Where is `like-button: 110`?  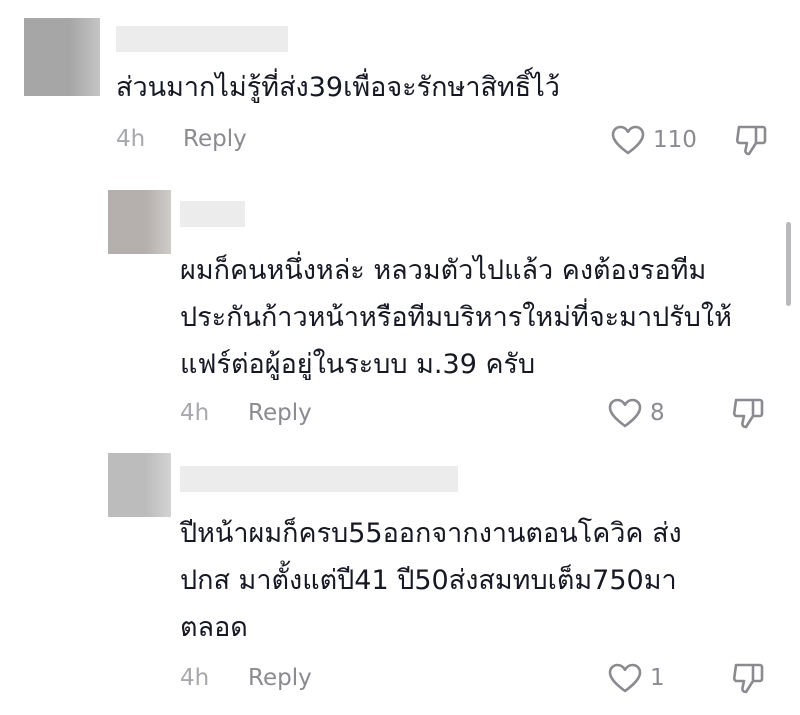
like-button: 110 is located at coordinates (654, 140).